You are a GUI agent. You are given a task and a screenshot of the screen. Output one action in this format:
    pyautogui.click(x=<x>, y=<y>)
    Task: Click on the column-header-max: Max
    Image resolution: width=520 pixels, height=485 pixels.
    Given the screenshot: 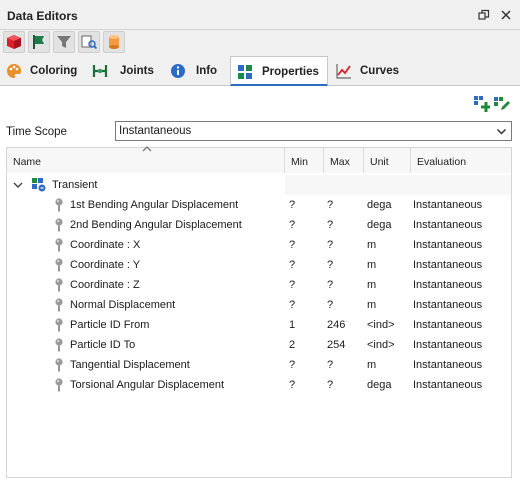 What is the action you would take?
    pyautogui.click(x=344, y=160)
    